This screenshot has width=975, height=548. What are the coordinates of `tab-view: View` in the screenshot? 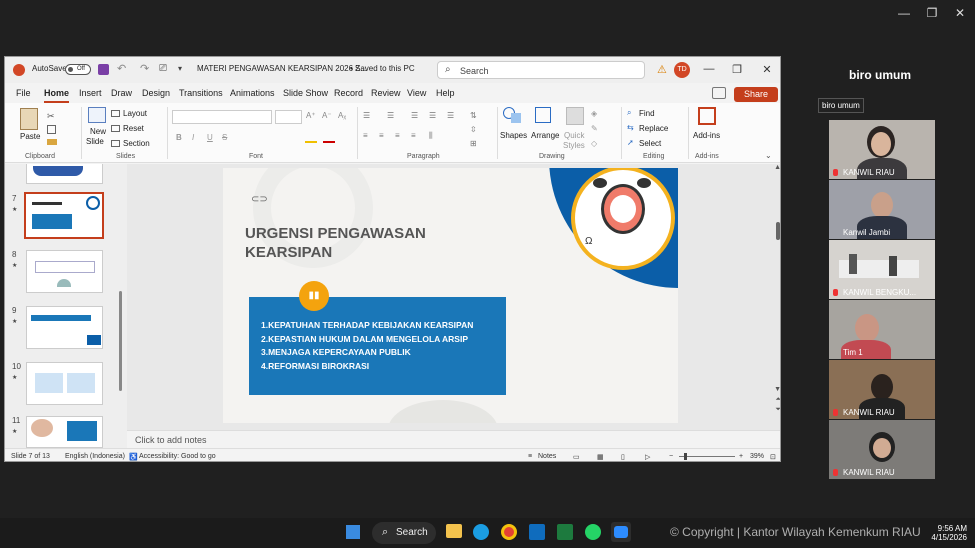 It's located at (416, 93).